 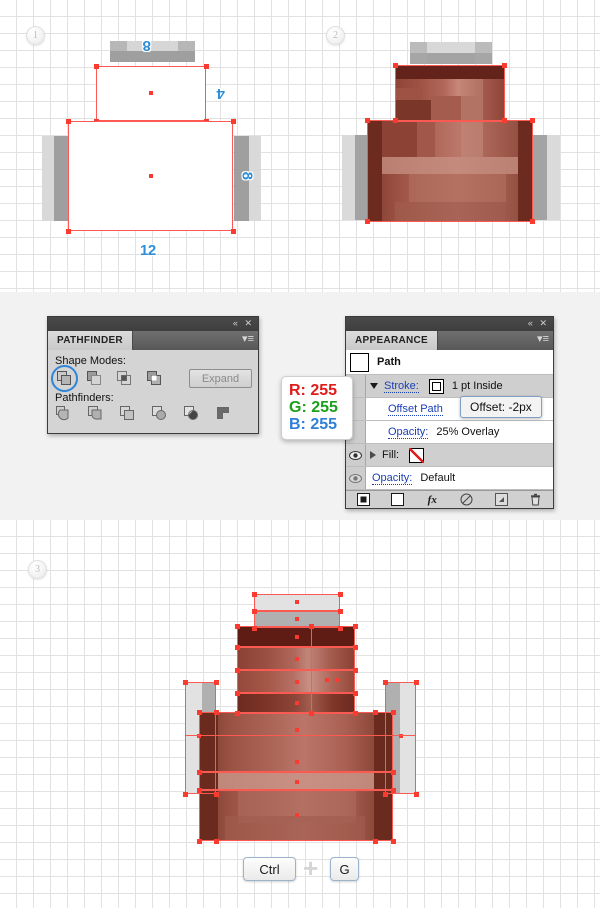 I want to click on delete-item-button, so click(x=536, y=499).